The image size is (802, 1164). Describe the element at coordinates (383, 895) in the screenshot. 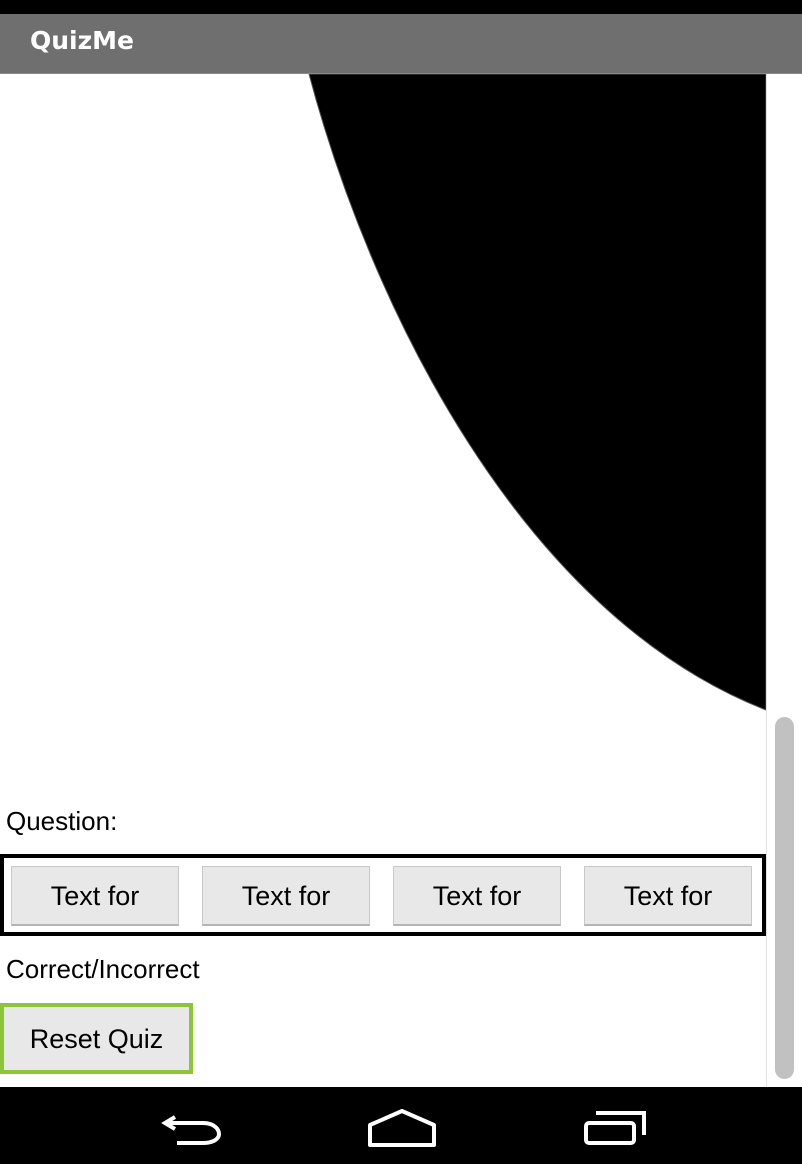

I see `answer-buttons-row: Text for Text for Text for Text for` at that location.